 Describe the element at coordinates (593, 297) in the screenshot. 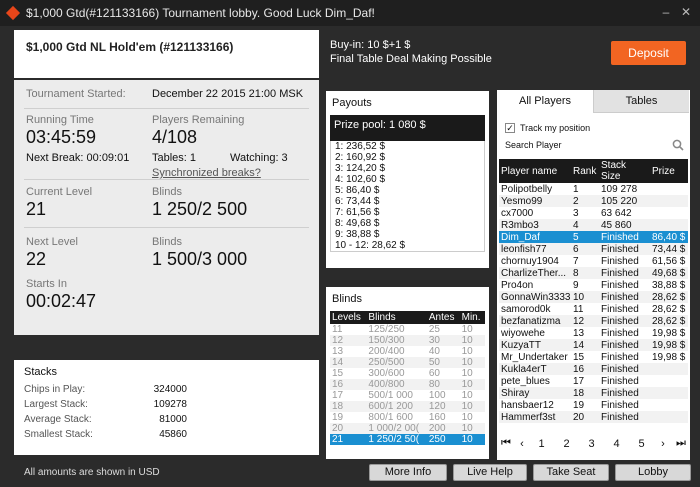

I see `table-row: GonnaWin3333 10 Finished 28,62 $` at that location.